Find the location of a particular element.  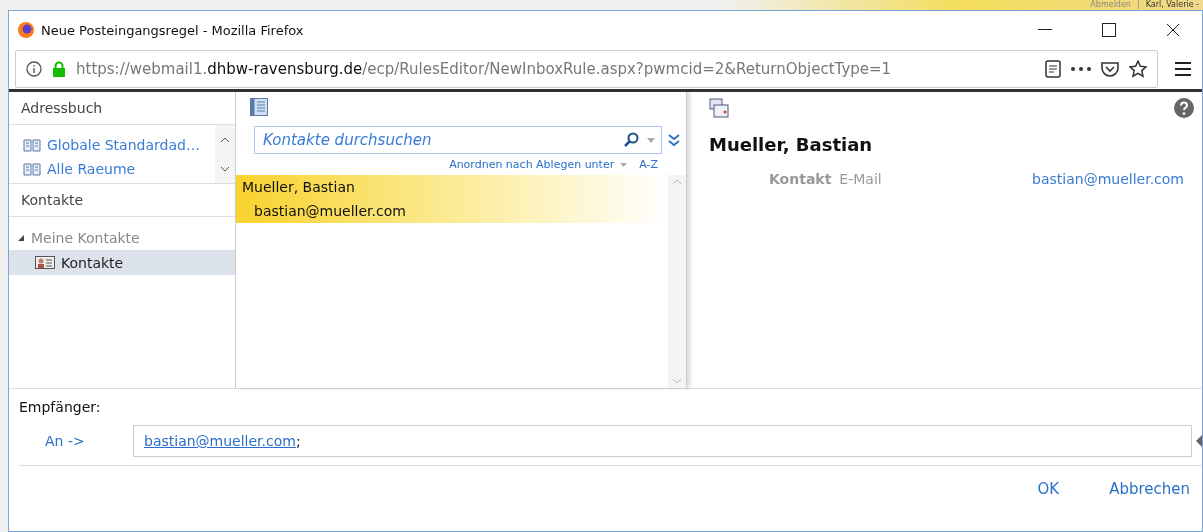

sort-link: Anordnen nach Ablegen unter is located at coordinates (538, 164).